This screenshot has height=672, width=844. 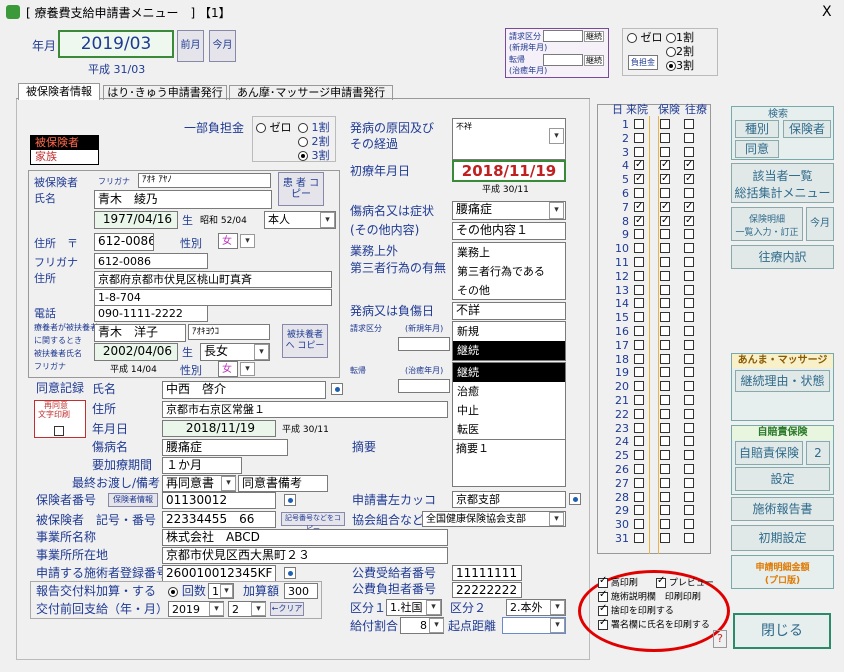 I want to click on close-button: 閉じる, so click(x=782, y=631).